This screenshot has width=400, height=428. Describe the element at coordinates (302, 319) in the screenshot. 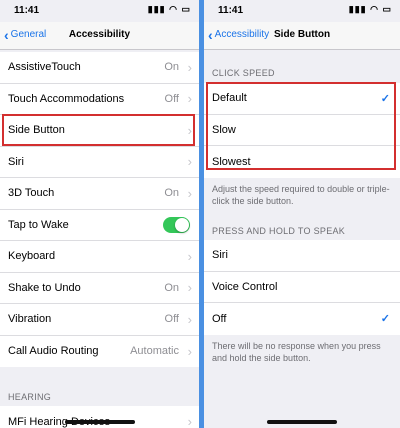

I see `option-off: Off ✓` at that location.